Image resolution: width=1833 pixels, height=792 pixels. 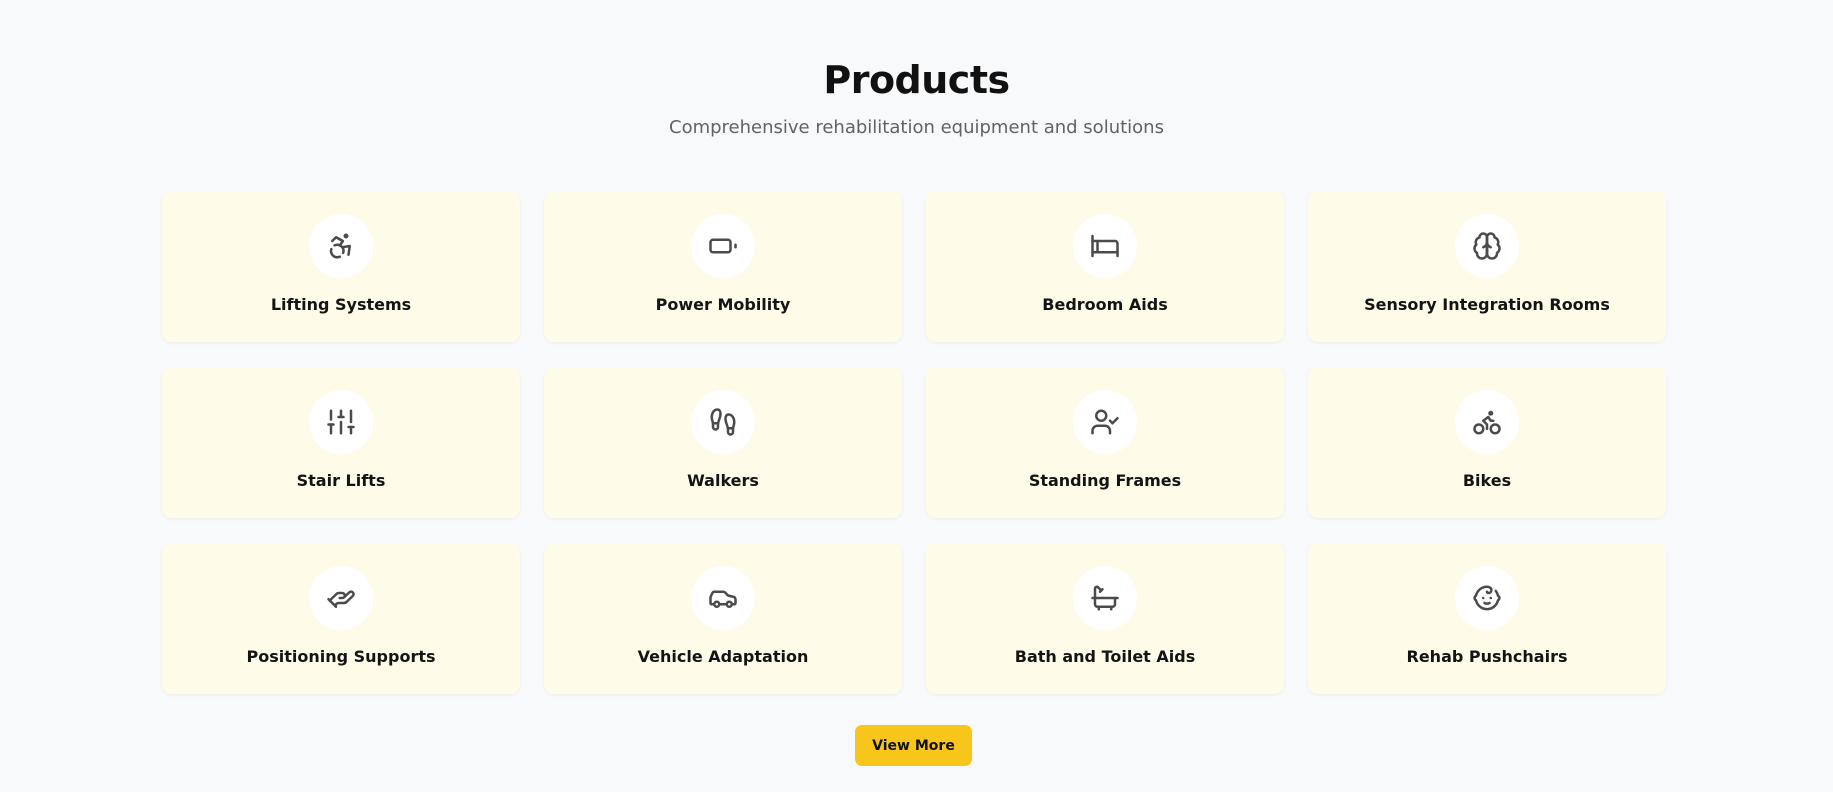 I want to click on baby-icon, so click(x=1487, y=598).